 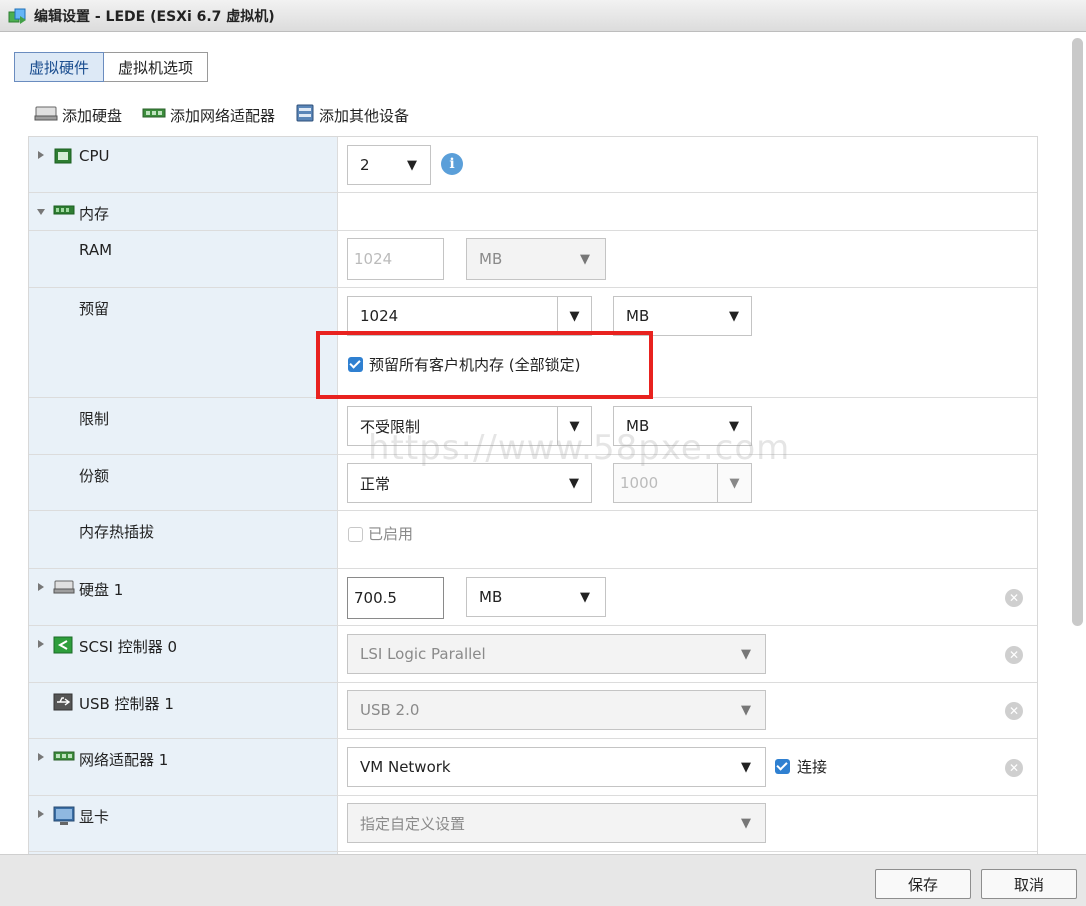 What do you see at coordinates (395, 598) in the screenshot?
I see `disk-size-input: 700.5` at bounding box center [395, 598].